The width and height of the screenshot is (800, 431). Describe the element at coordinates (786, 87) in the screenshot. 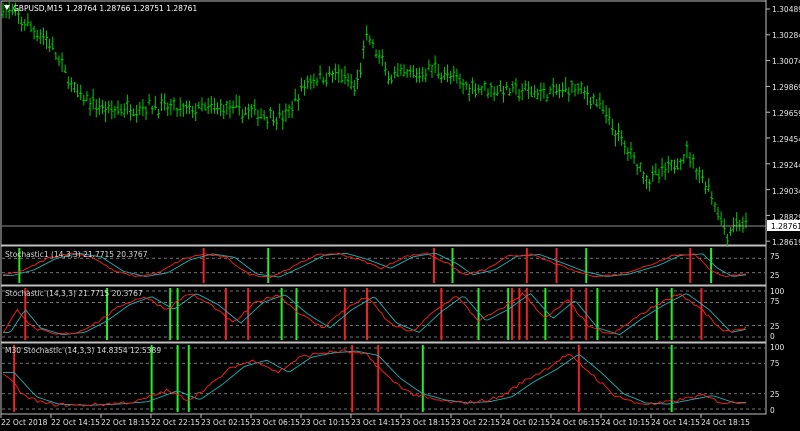

I see `price-label: 1.29869` at that location.